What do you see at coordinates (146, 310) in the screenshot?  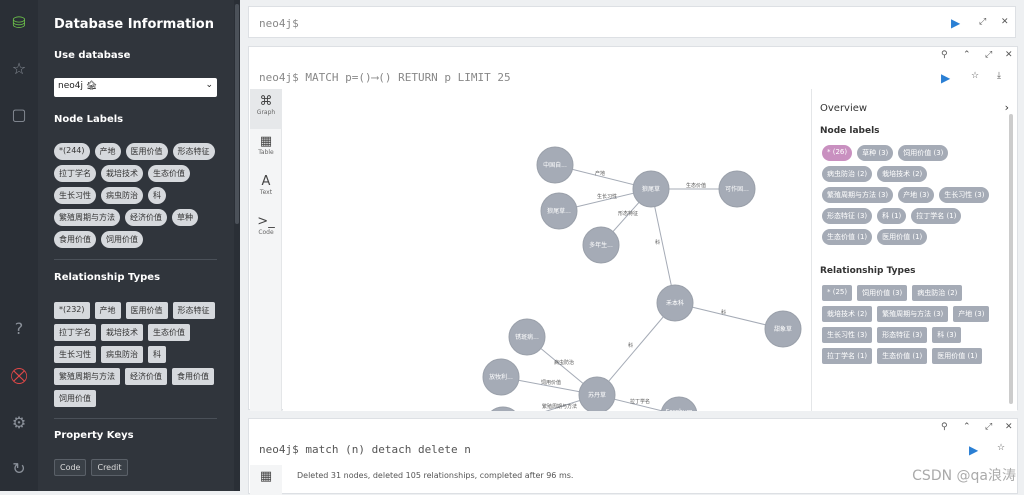 I see `relationship-type-tag: 医用价值` at bounding box center [146, 310].